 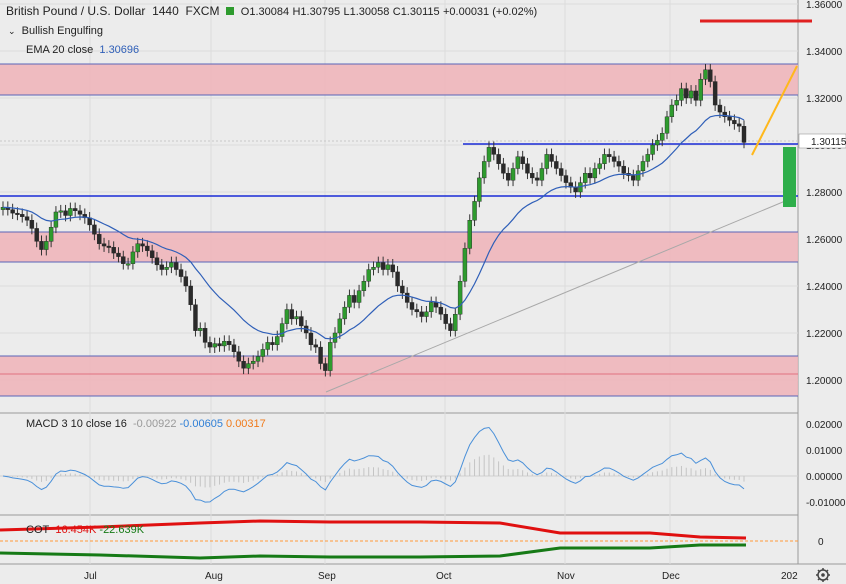 What do you see at coordinates (824, 381) in the screenshot?
I see `price-tick-label: 1.20000` at bounding box center [824, 381].